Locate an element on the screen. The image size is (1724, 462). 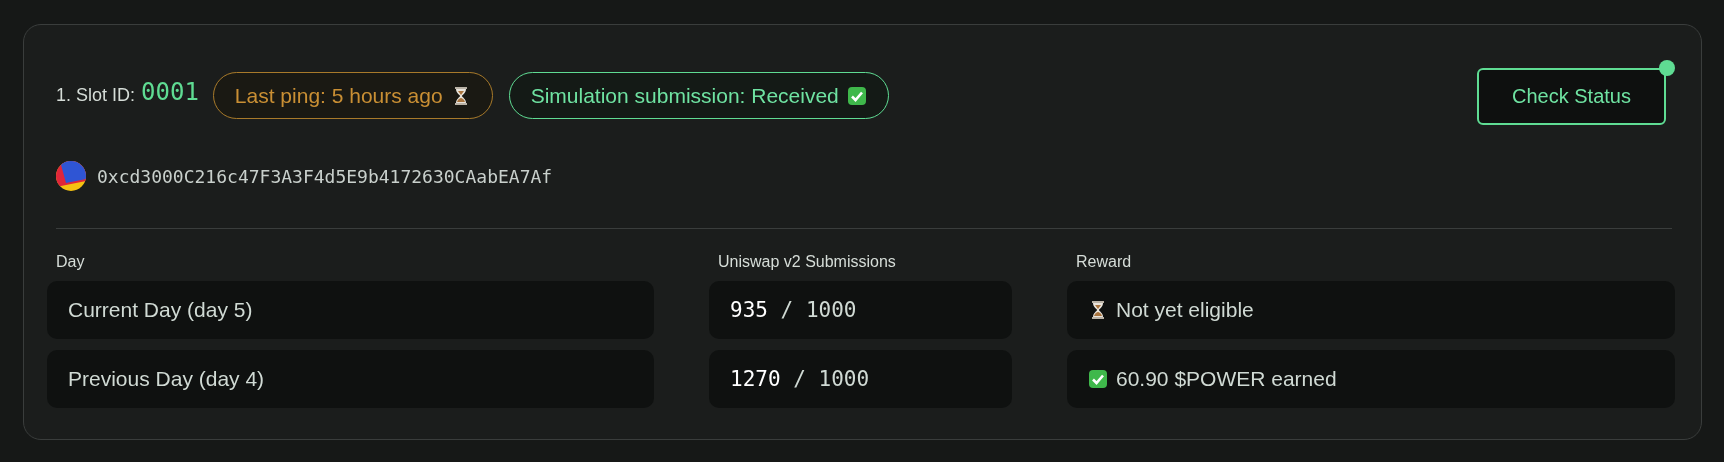
slot-label: 1. Slot ID: is located at coordinates (96, 95).